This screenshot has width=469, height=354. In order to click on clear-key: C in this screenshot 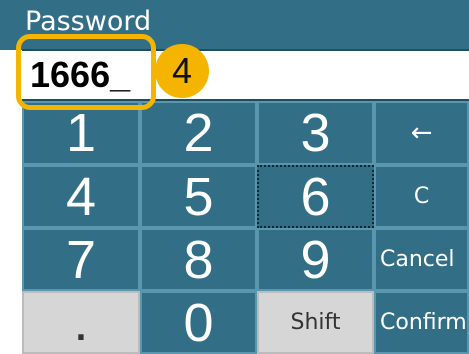, I will do `click(421, 196)`.